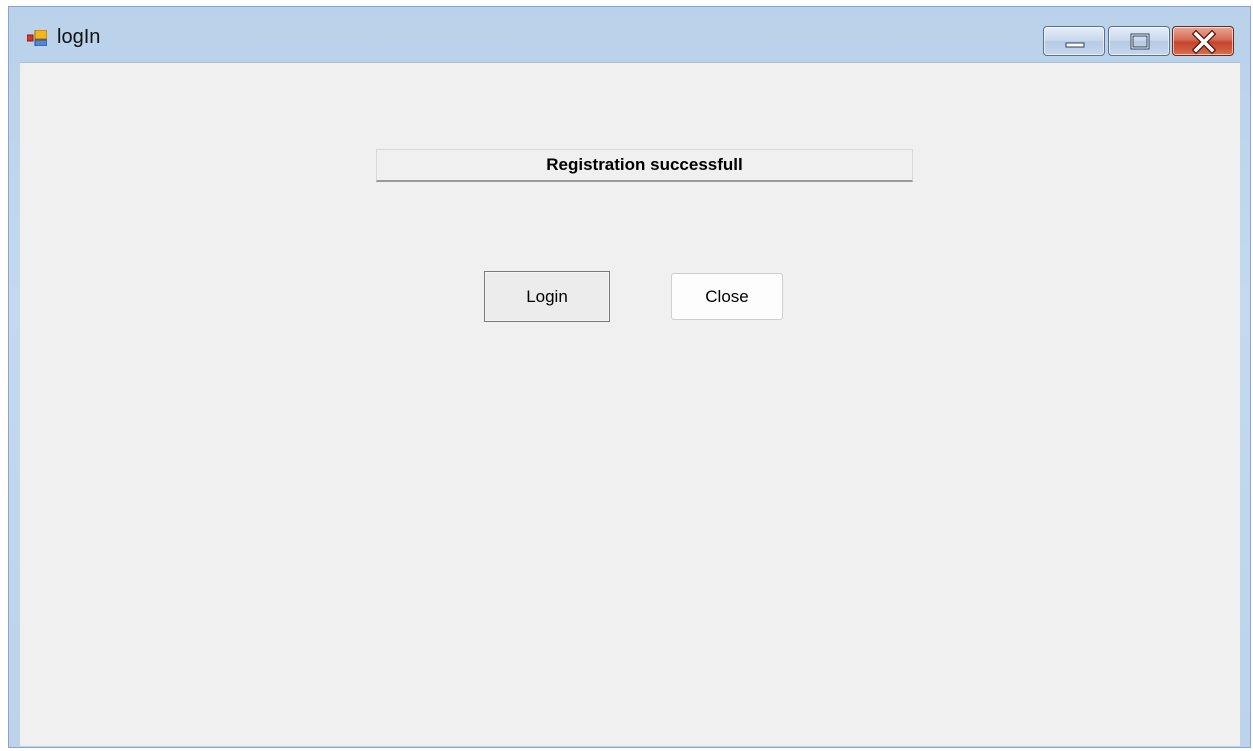 The height and width of the screenshot is (751, 1253). I want to click on close-window-button, so click(1203, 41).